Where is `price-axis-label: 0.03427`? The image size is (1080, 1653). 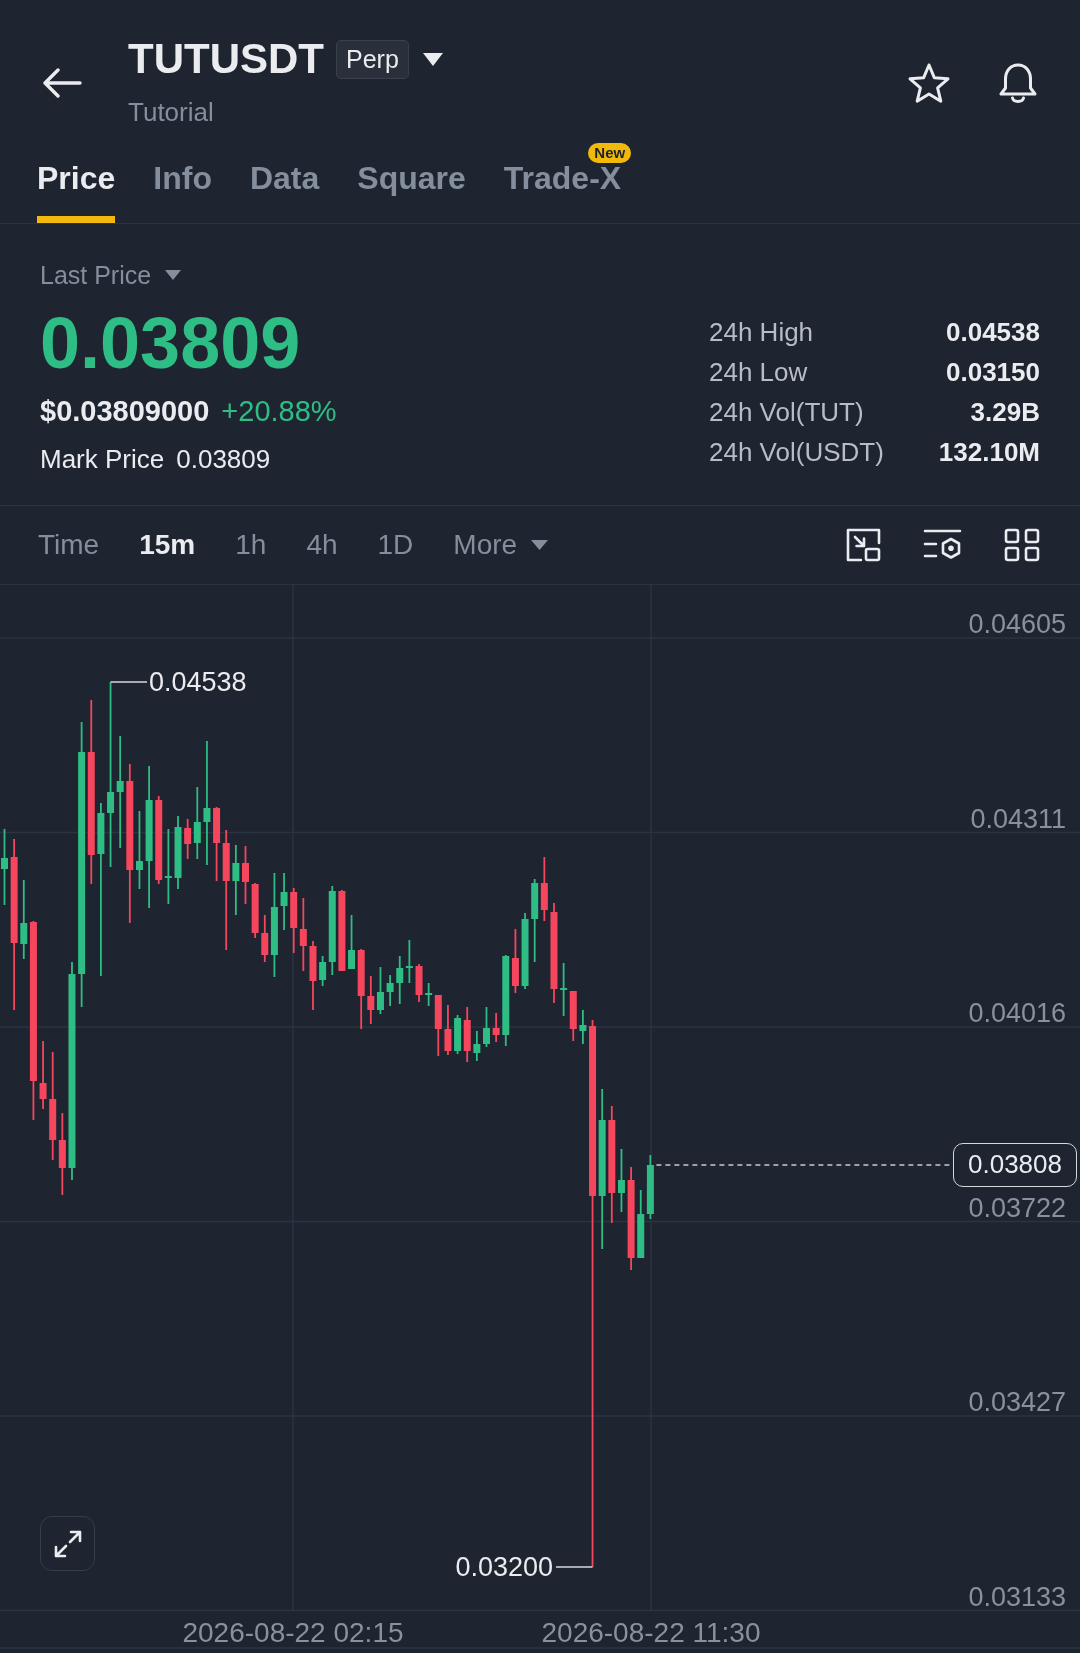
price-axis-label: 0.03427 is located at coordinates (1017, 1402).